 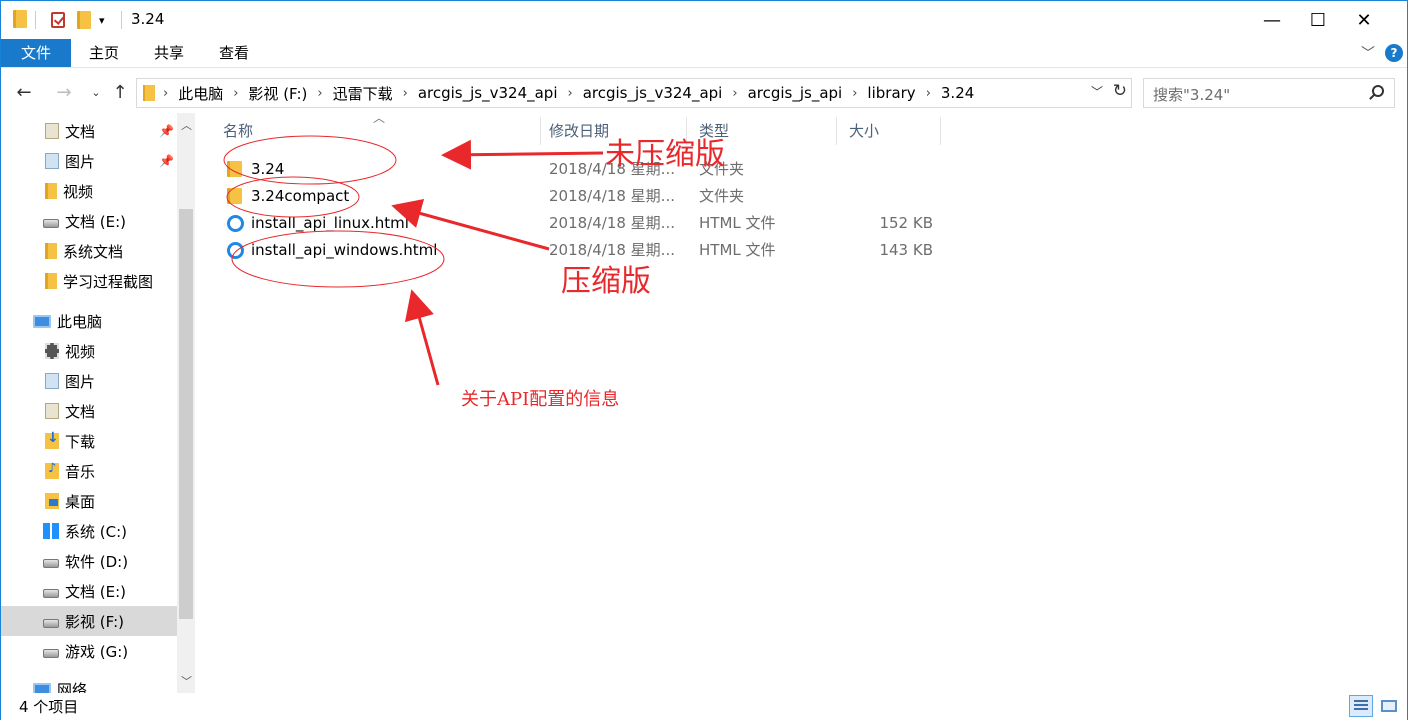 I want to click on videos-library-icon, so click(x=52, y=351).